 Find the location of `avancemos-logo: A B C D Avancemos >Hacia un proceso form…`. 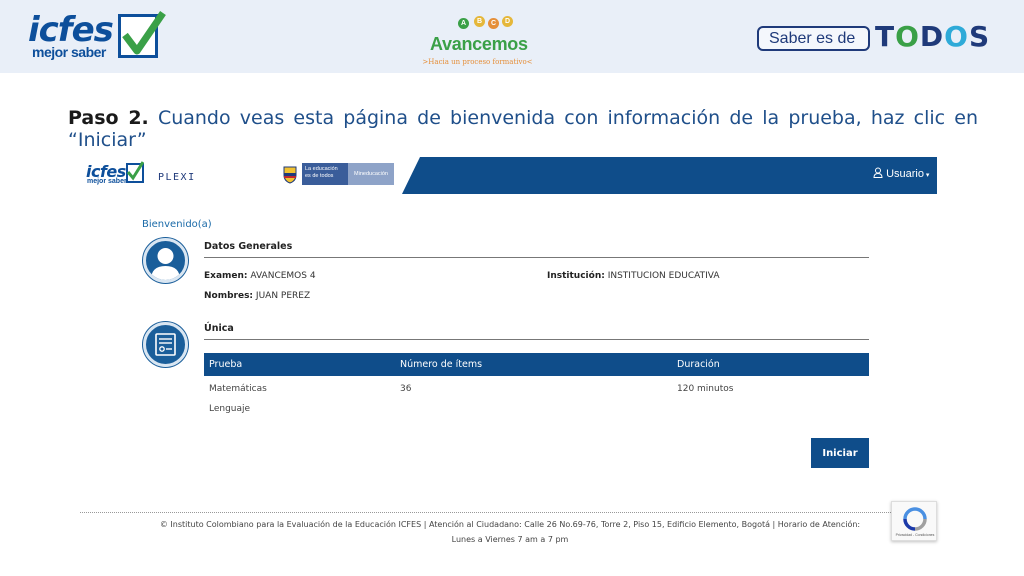

avancemos-logo: A B C D Avancemos >Hacia un proceso form… is located at coordinates (477, 40).